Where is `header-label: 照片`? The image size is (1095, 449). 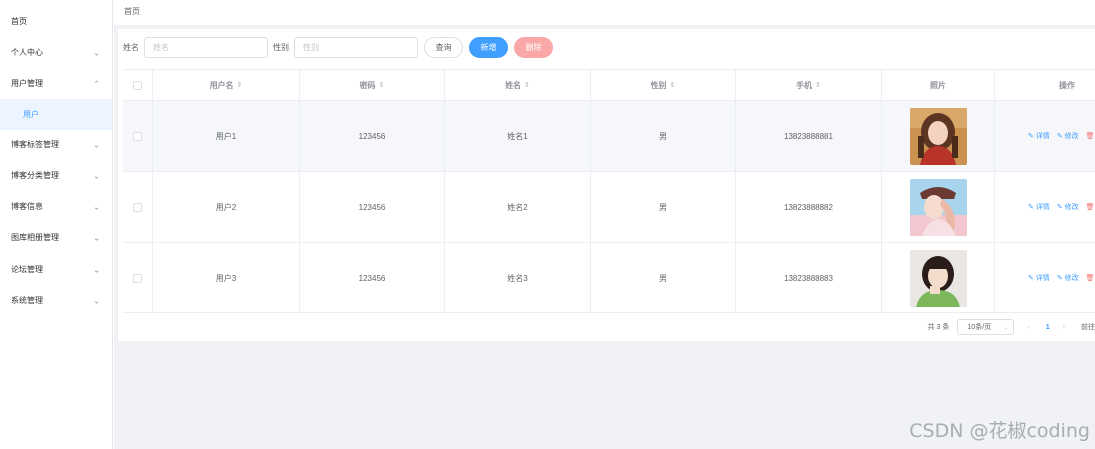
header-label: 照片 is located at coordinates (938, 85).